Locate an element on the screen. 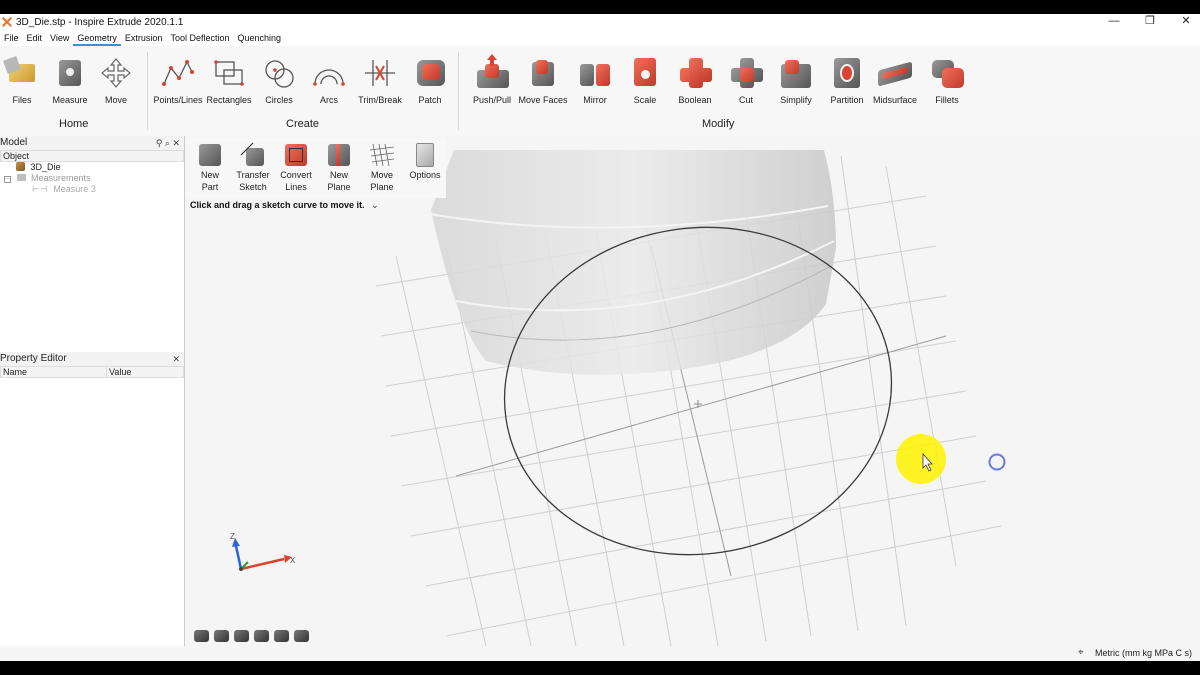  options-tool: Options is located at coordinates (425, 161).